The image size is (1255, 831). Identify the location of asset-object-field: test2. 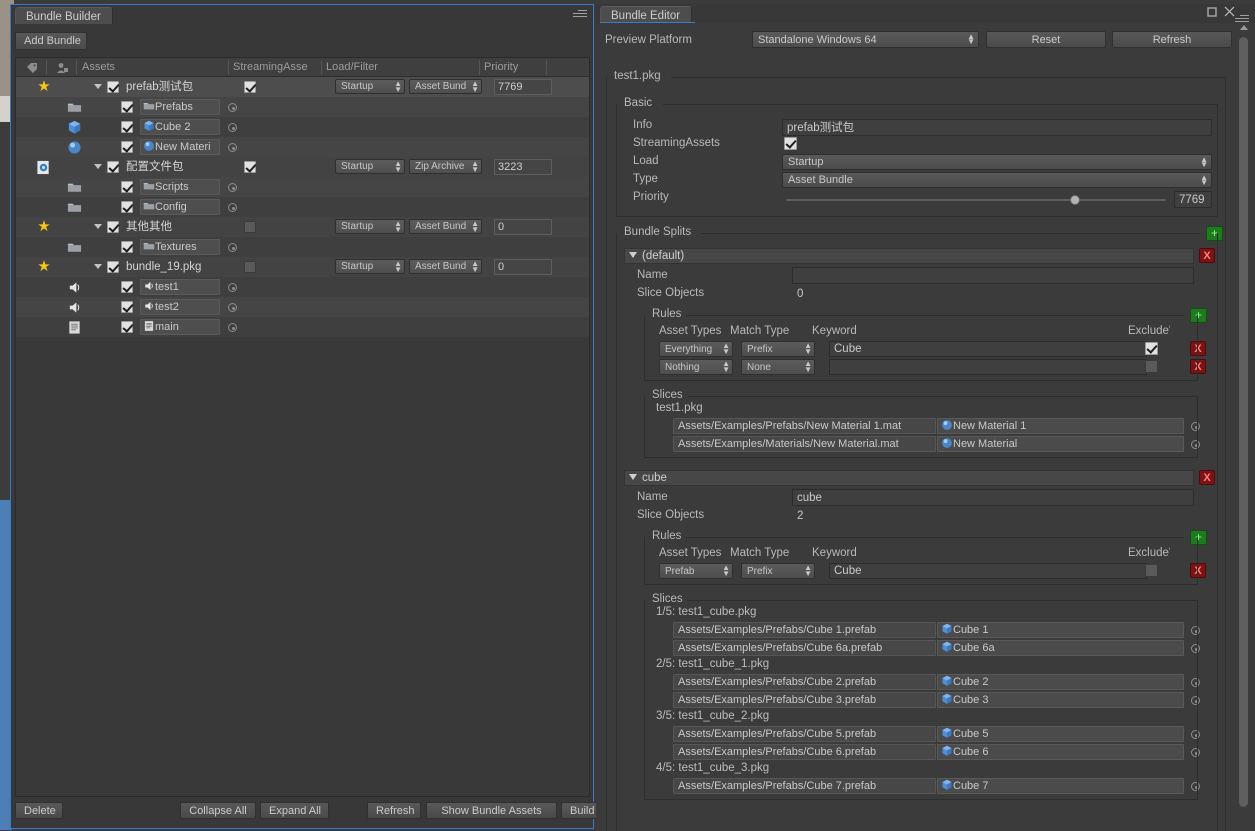
(180, 307).